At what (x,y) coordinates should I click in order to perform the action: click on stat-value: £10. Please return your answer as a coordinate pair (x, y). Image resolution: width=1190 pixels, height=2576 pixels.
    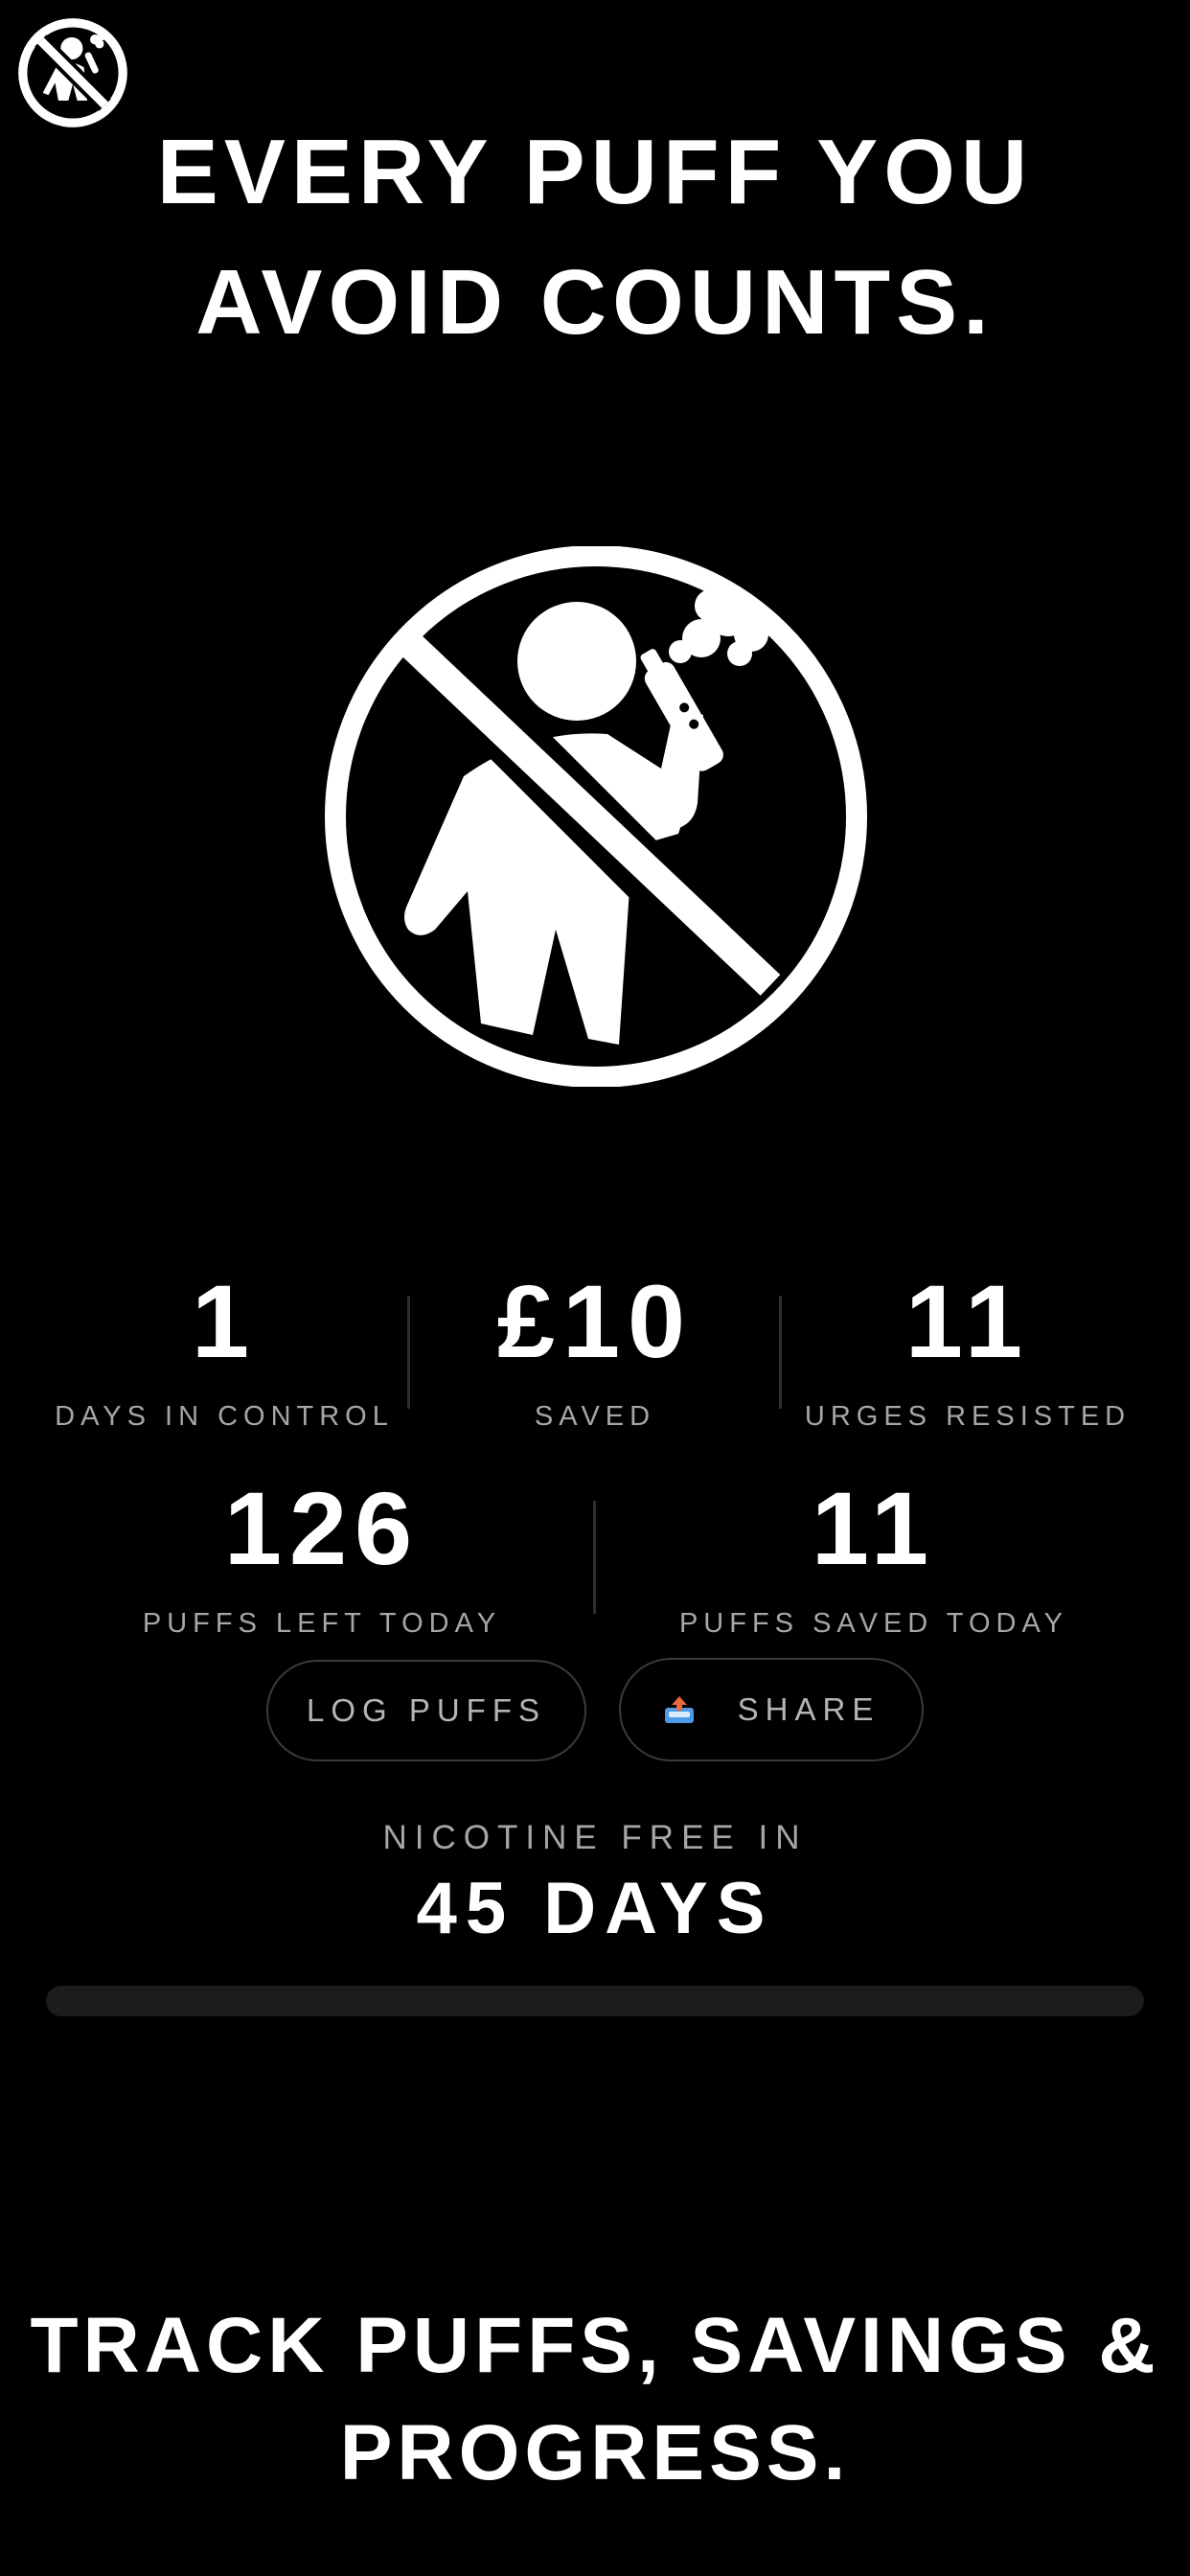
    Looking at the image, I should click on (595, 1321).